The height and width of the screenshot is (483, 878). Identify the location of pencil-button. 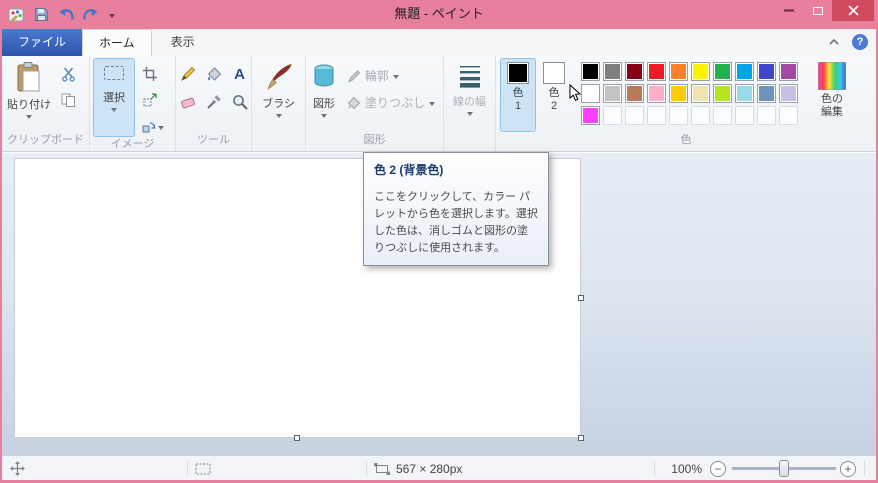
(188, 74).